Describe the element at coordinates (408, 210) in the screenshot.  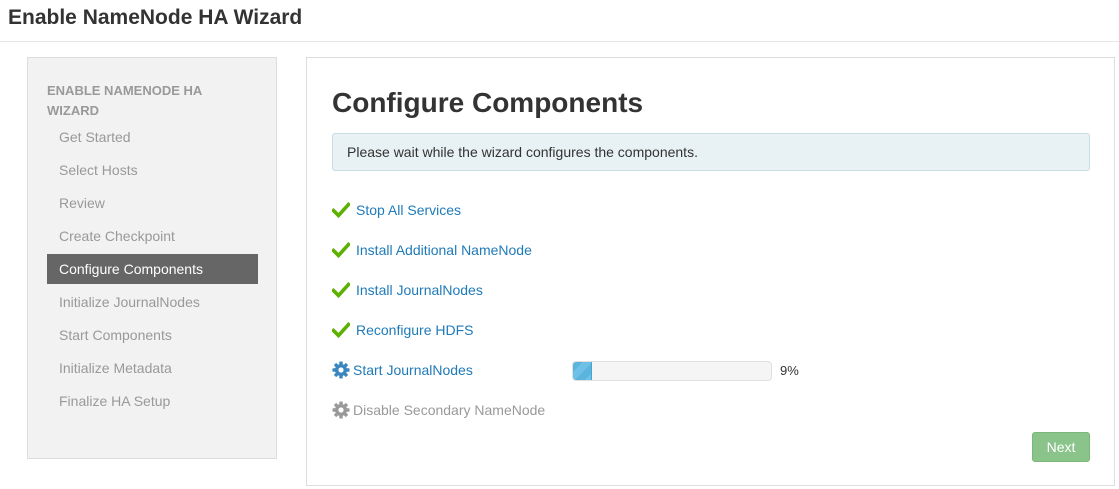
I see `task-label-link: Stop All Services` at that location.